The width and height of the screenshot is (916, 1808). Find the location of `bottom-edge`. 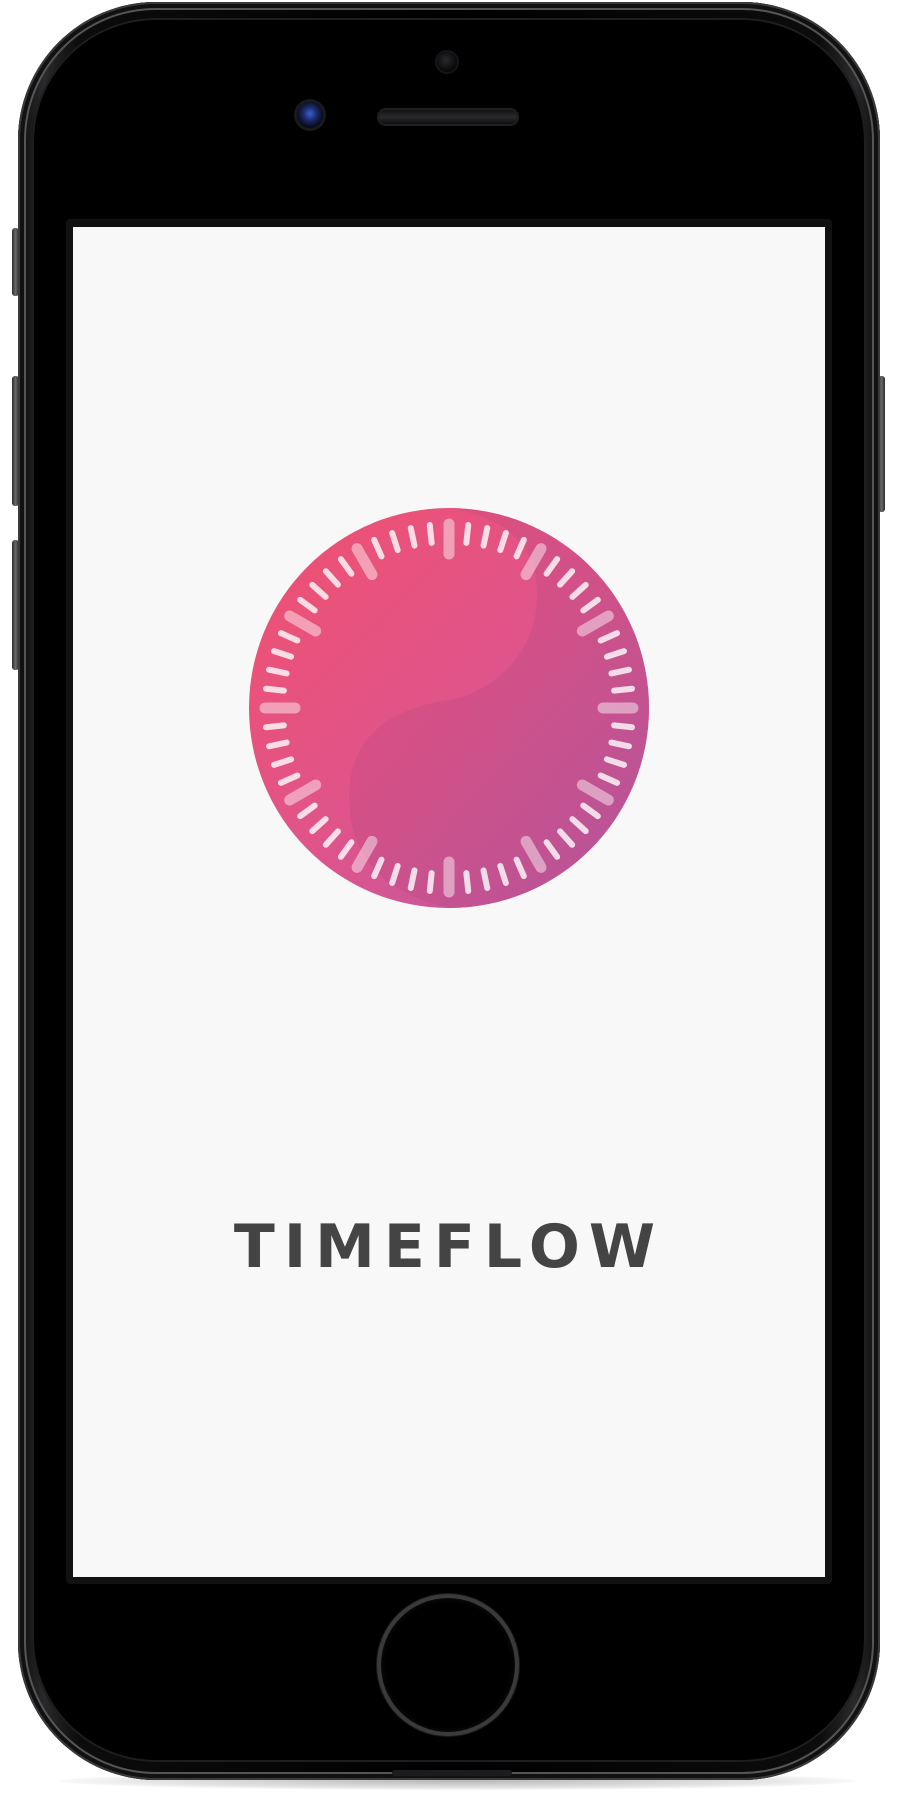

bottom-edge is located at coordinates (452, 1773).